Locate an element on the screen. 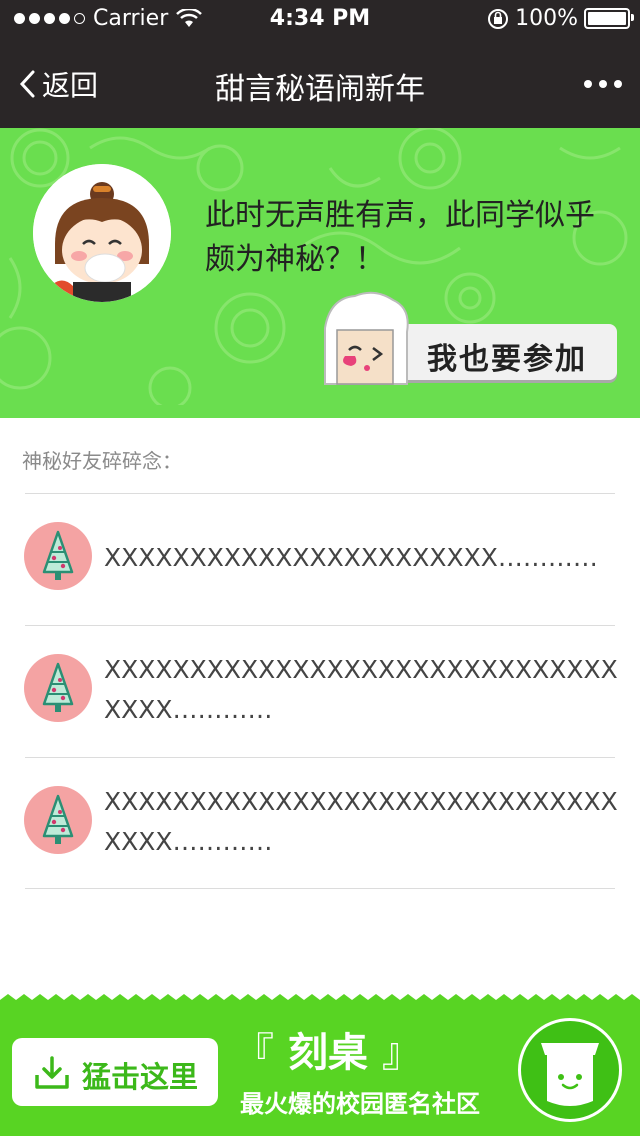  more-dots-icon is located at coordinates (603, 84).